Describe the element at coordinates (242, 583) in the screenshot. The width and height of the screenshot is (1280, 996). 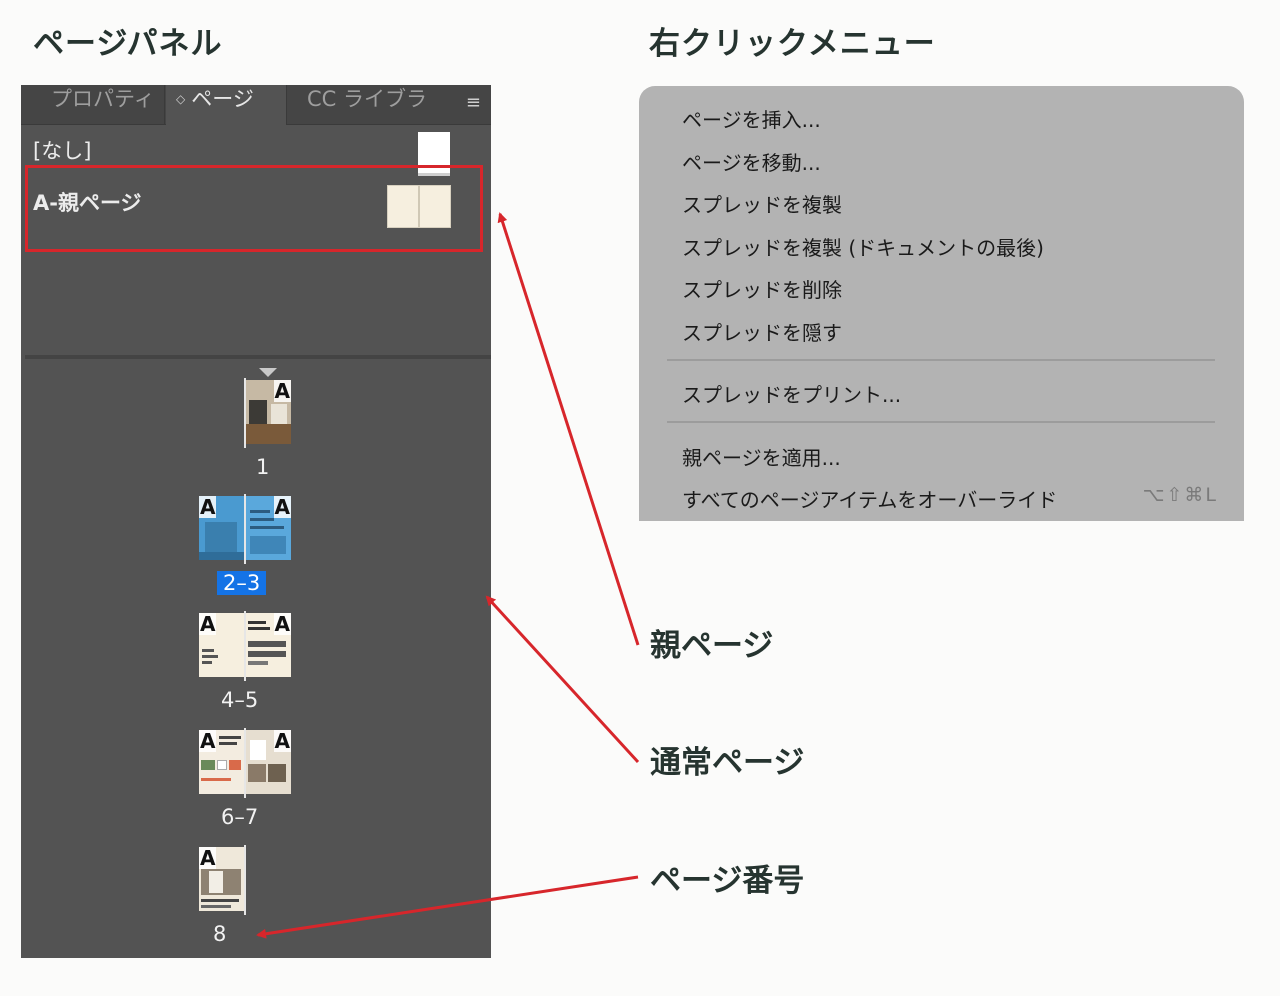
I see `page-number-2-3: 2–3` at that location.